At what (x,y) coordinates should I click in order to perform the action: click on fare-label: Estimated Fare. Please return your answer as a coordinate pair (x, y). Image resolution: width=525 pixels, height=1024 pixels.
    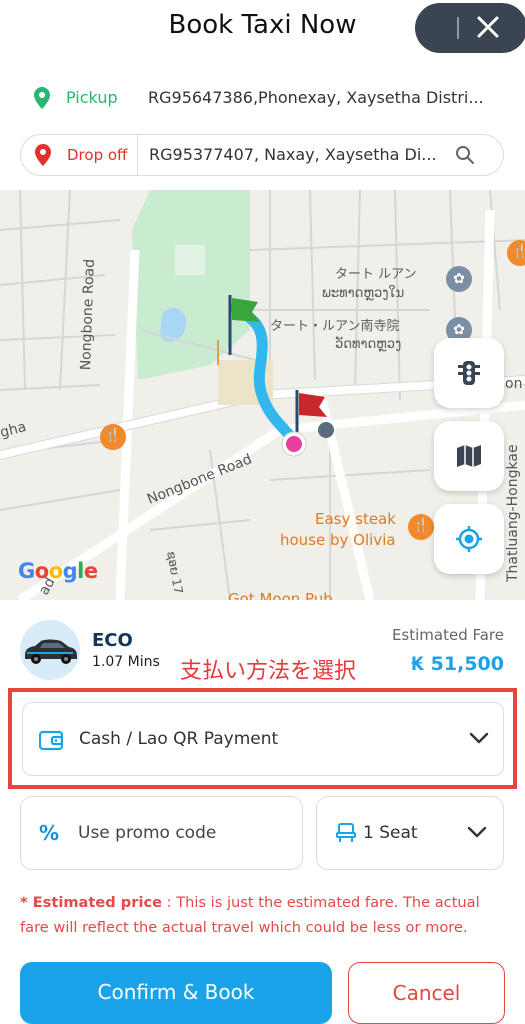
    Looking at the image, I should click on (447, 635).